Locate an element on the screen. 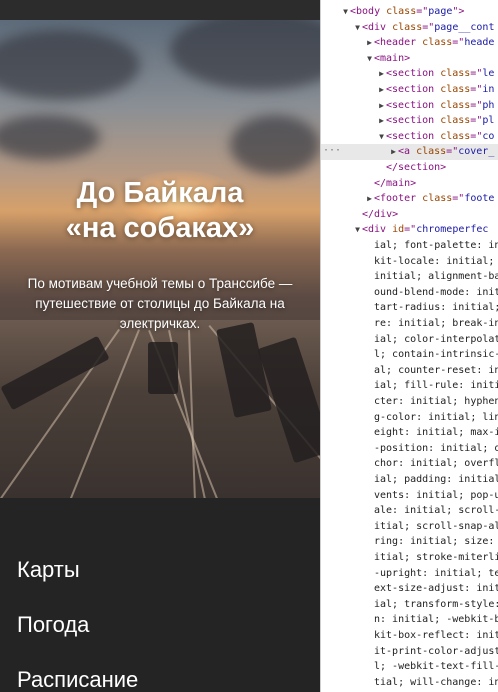 Image resolution: width=498 pixels, height=692 pixels. dom-tree-node: ▶ <section class="in is located at coordinates (409, 90).